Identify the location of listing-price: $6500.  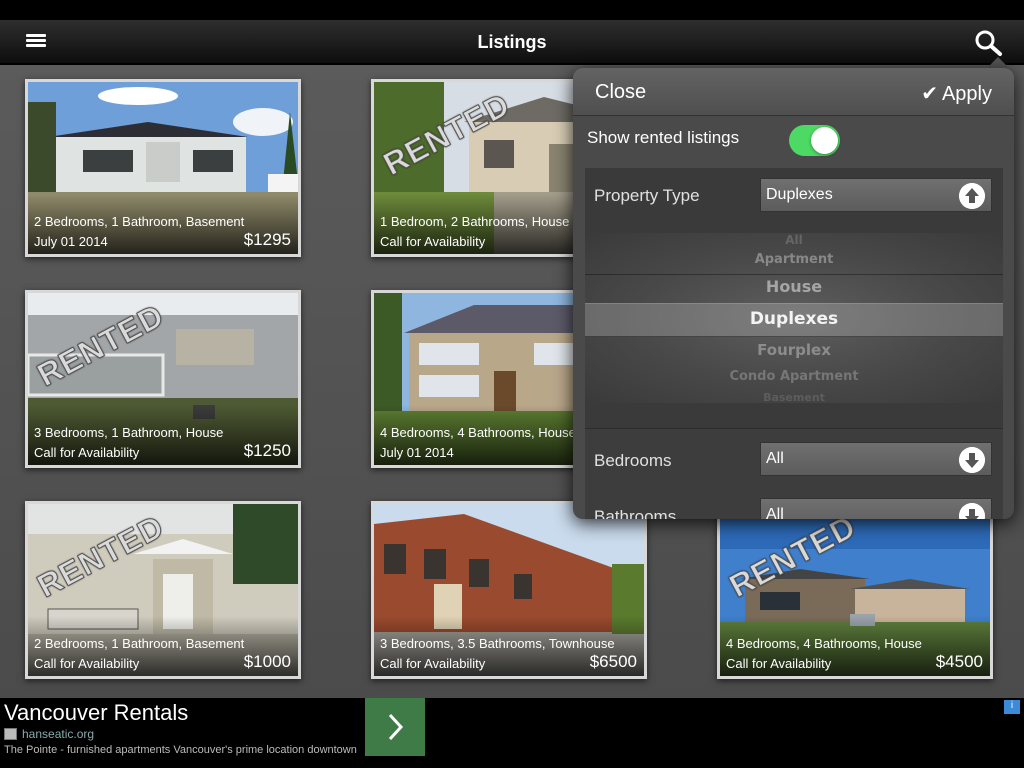
(613, 661).